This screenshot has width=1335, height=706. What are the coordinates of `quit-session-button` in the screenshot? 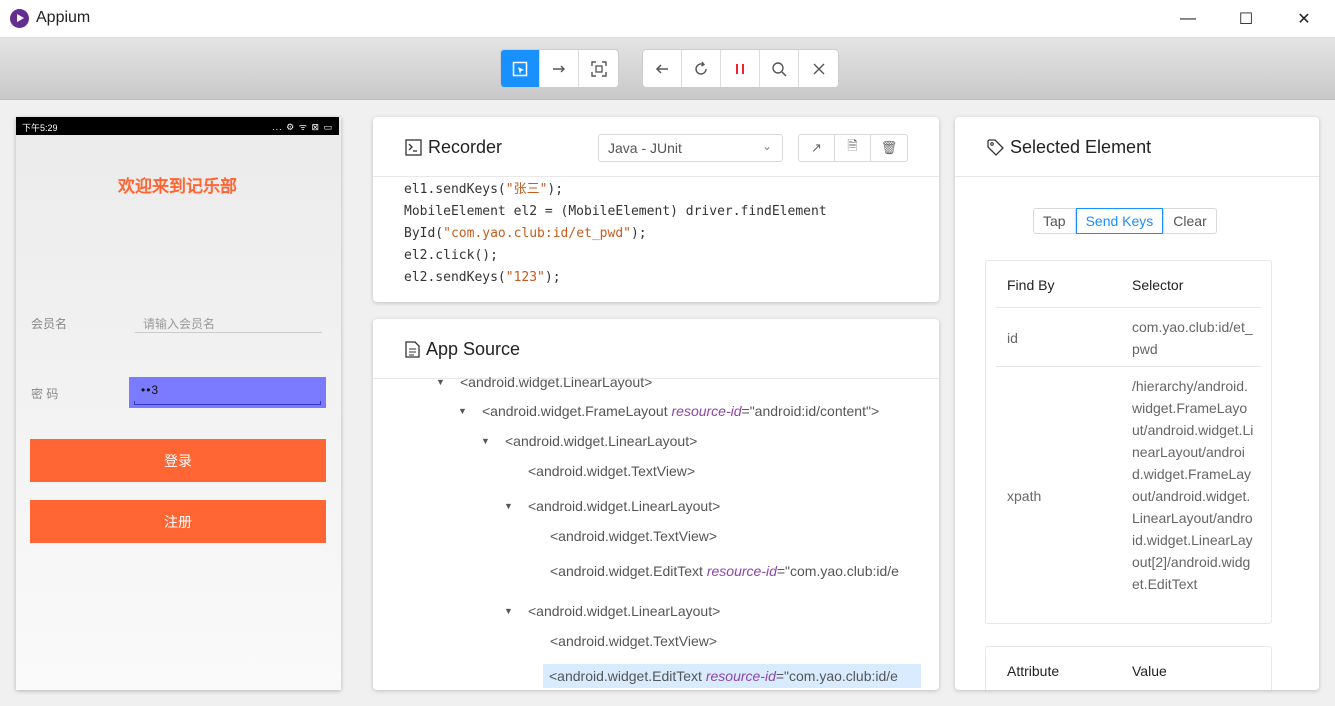 It's located at (818, 68).